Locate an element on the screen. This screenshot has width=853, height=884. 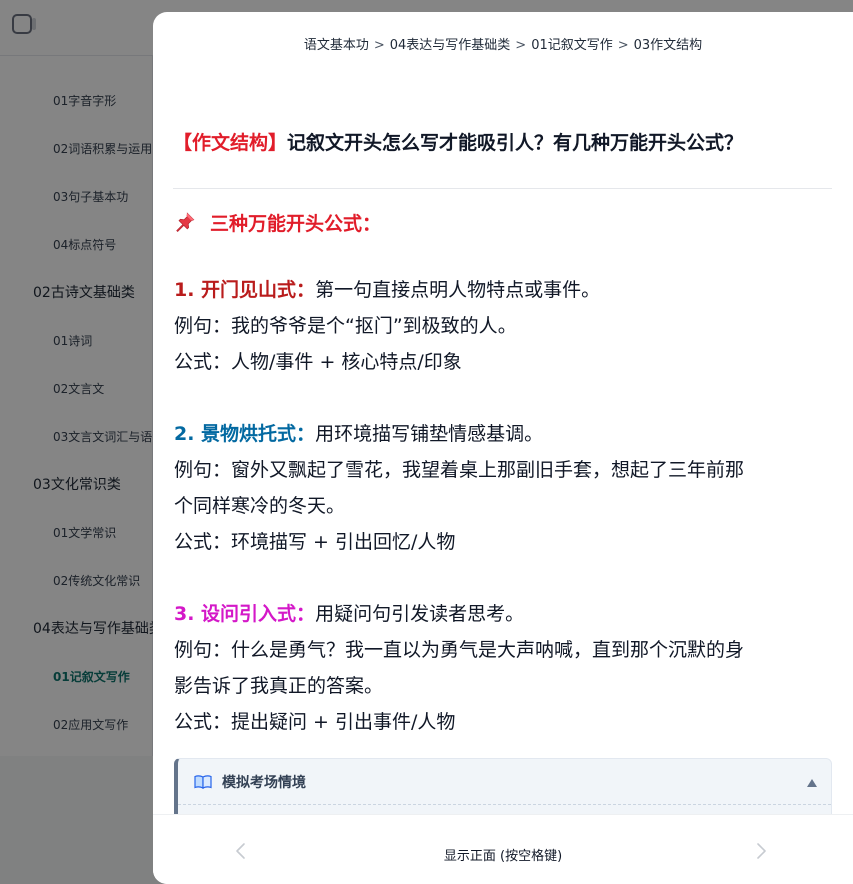
method-heading: 2. 景物烘托式：用环境描写铺垫情感基调。 is located at coordinates (504, 434).